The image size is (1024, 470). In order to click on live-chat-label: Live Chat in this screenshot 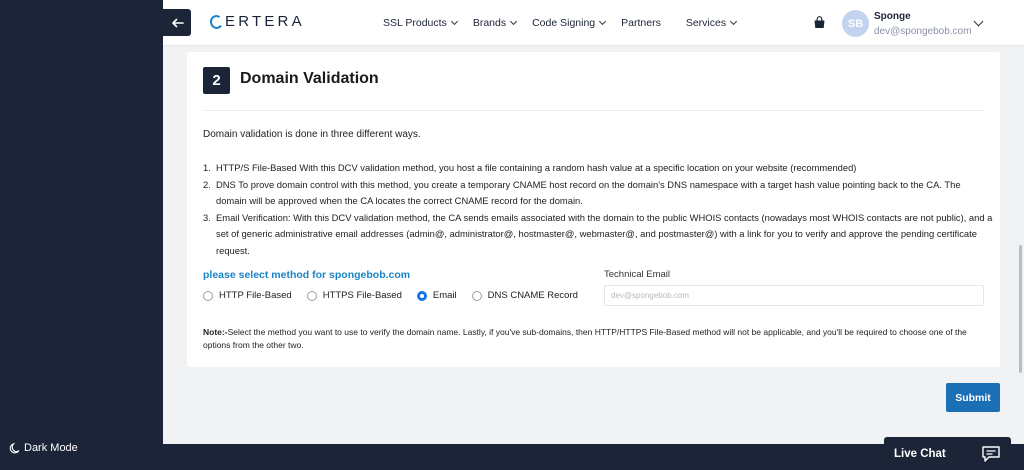, I will do `click(920, 453)`.